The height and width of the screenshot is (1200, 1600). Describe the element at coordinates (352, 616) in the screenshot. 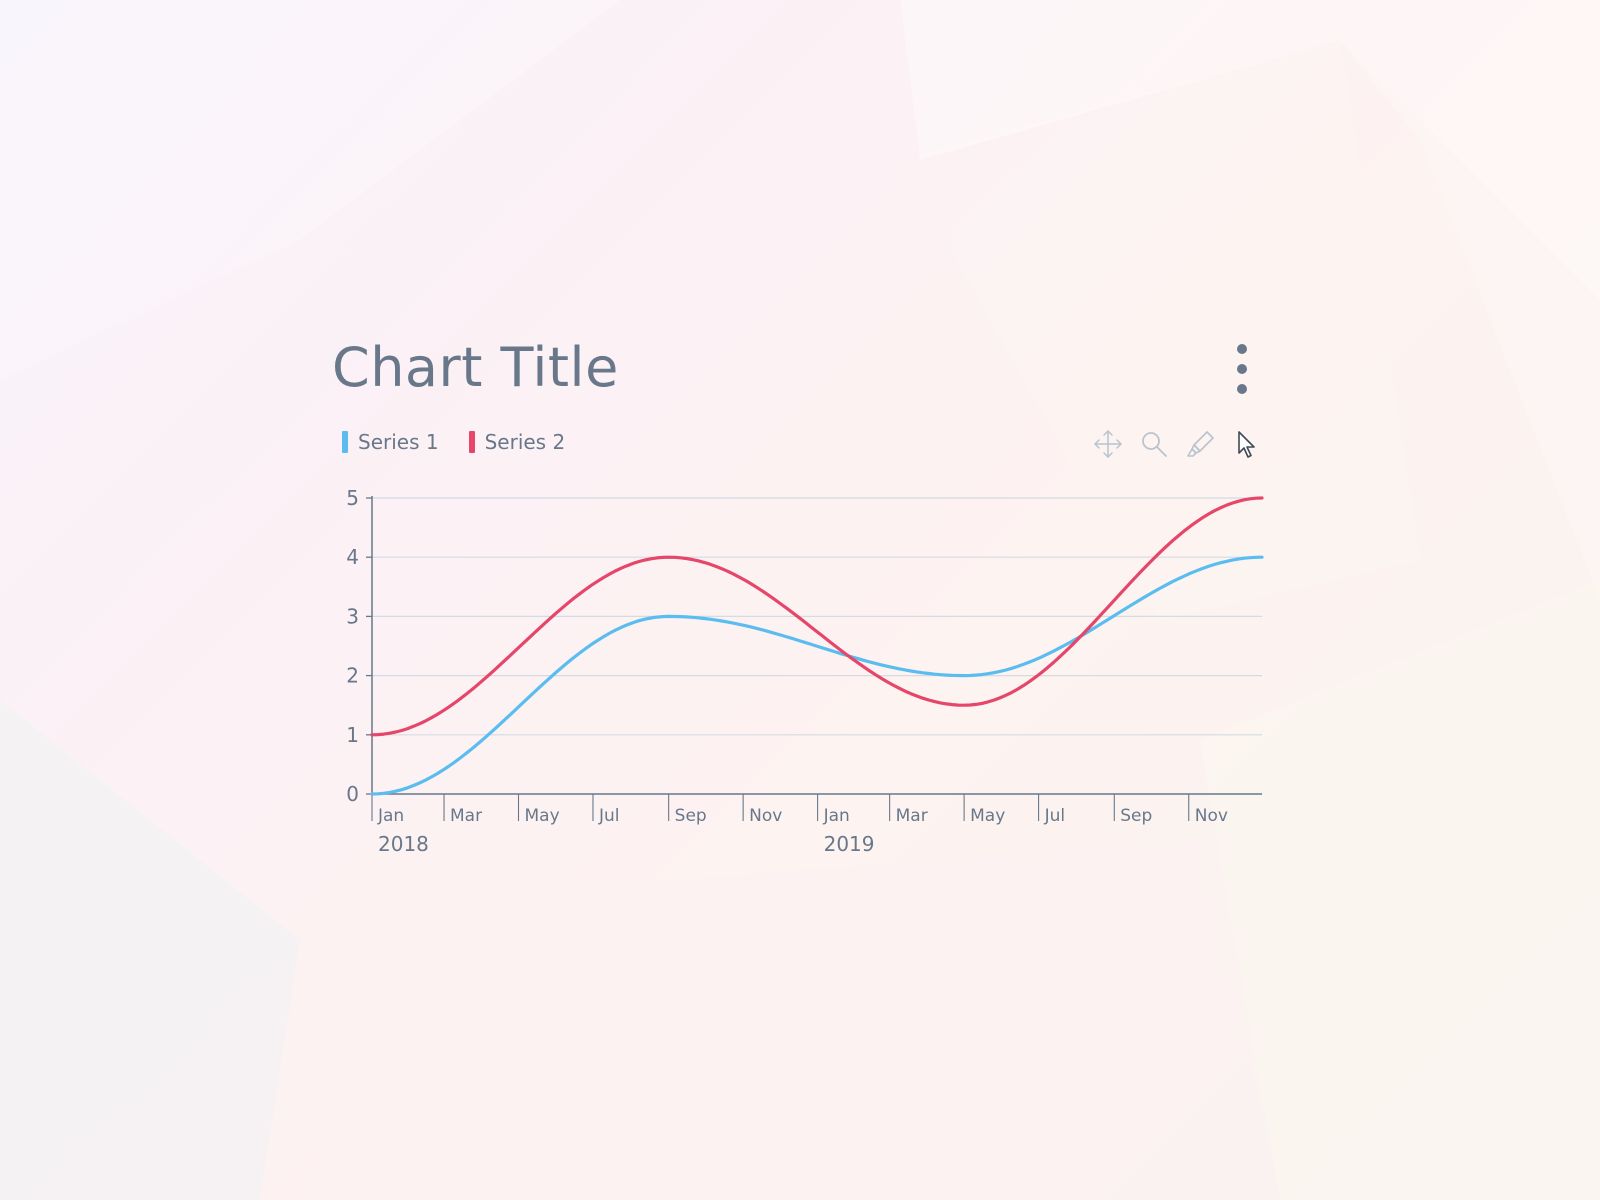

I see `y-tick-label: 3` at that location.